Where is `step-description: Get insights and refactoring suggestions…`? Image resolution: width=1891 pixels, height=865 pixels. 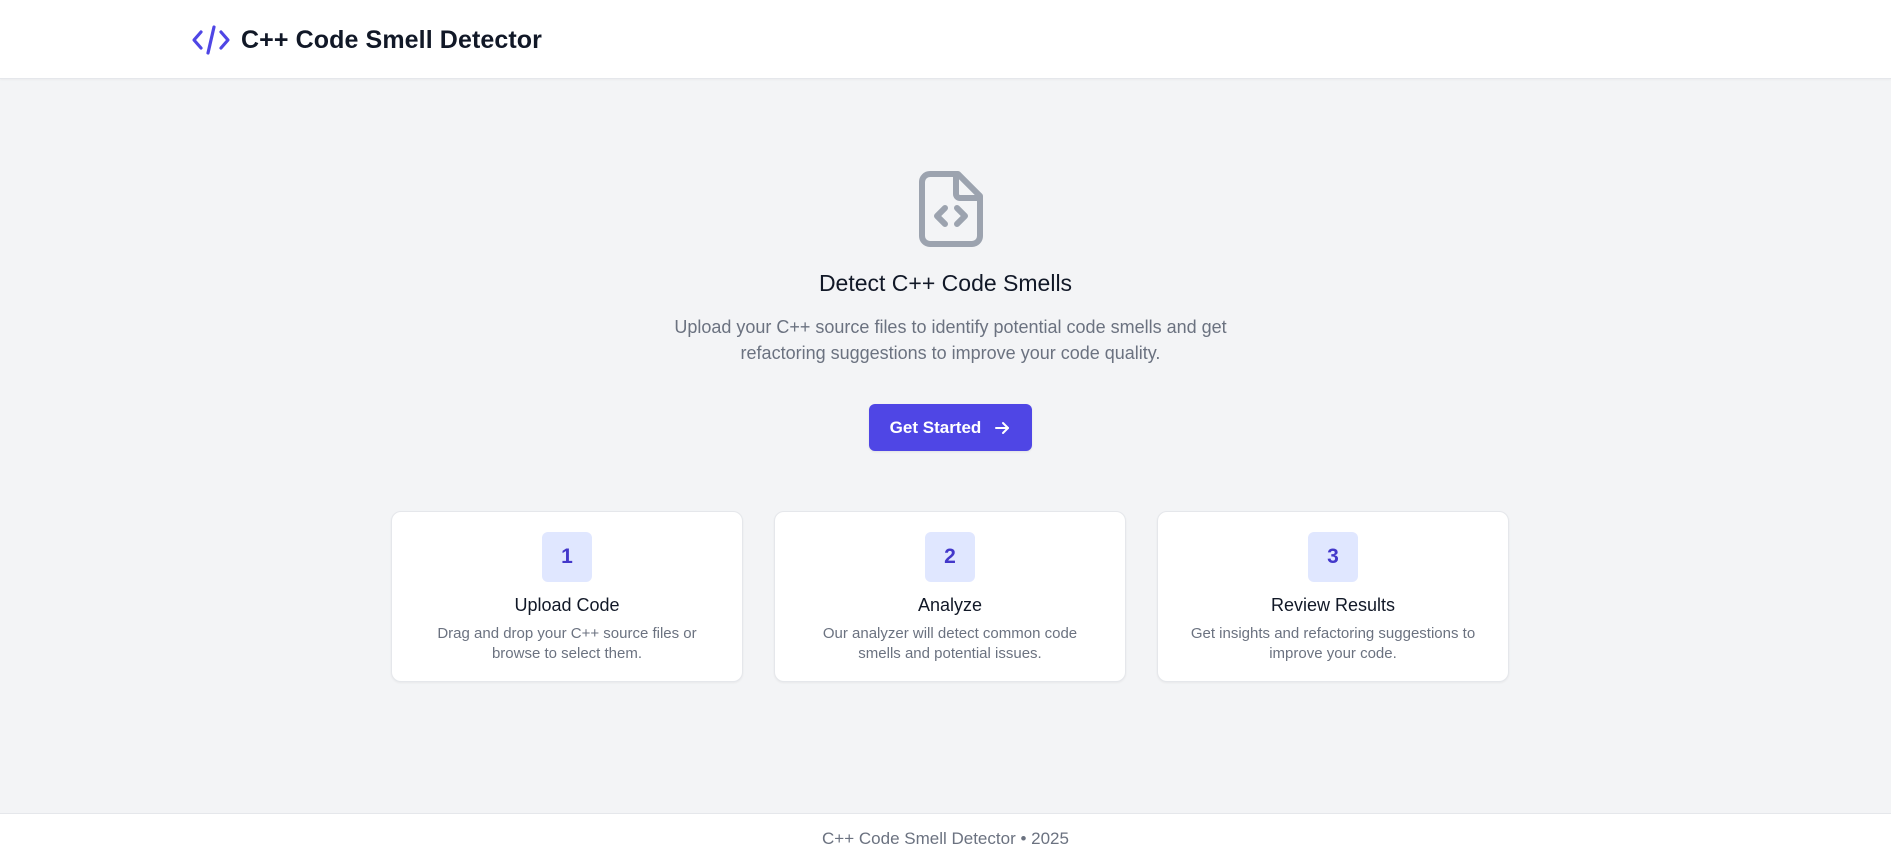
step-description: Get insights and refactoring suggestions… is located at coordinates (1333, 643).